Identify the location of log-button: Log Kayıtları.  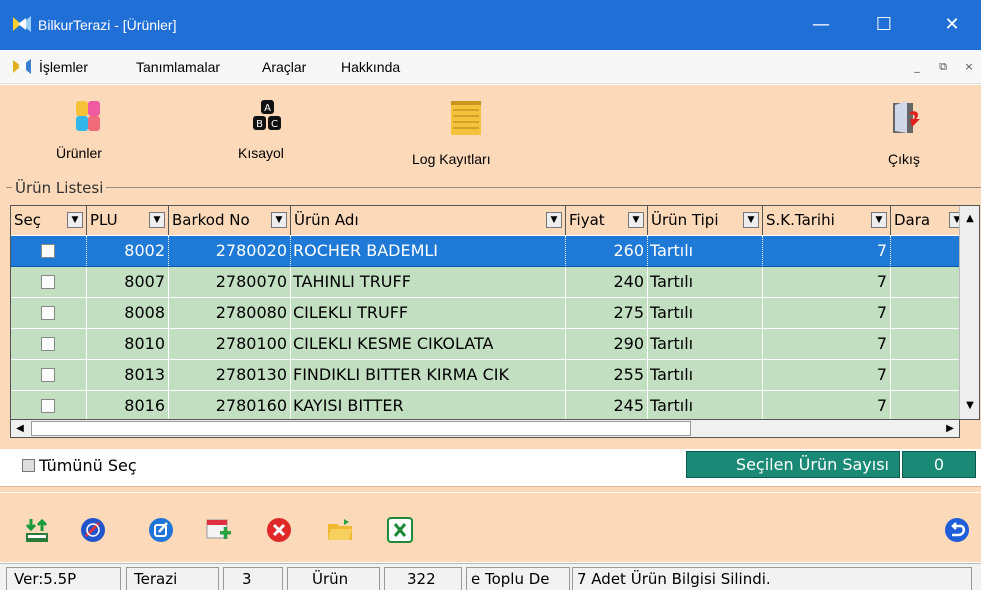
(468, 131).